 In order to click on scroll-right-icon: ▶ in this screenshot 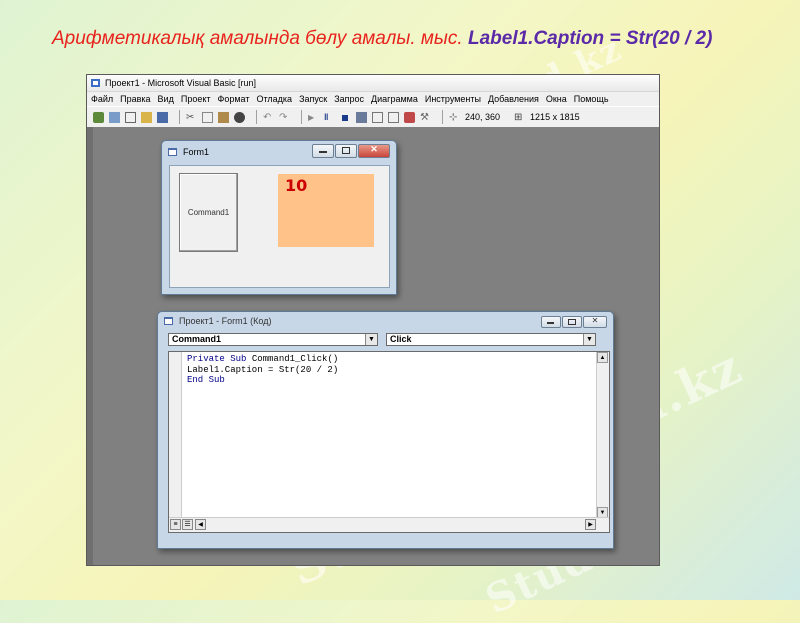, I will do `click(590, 524)`.